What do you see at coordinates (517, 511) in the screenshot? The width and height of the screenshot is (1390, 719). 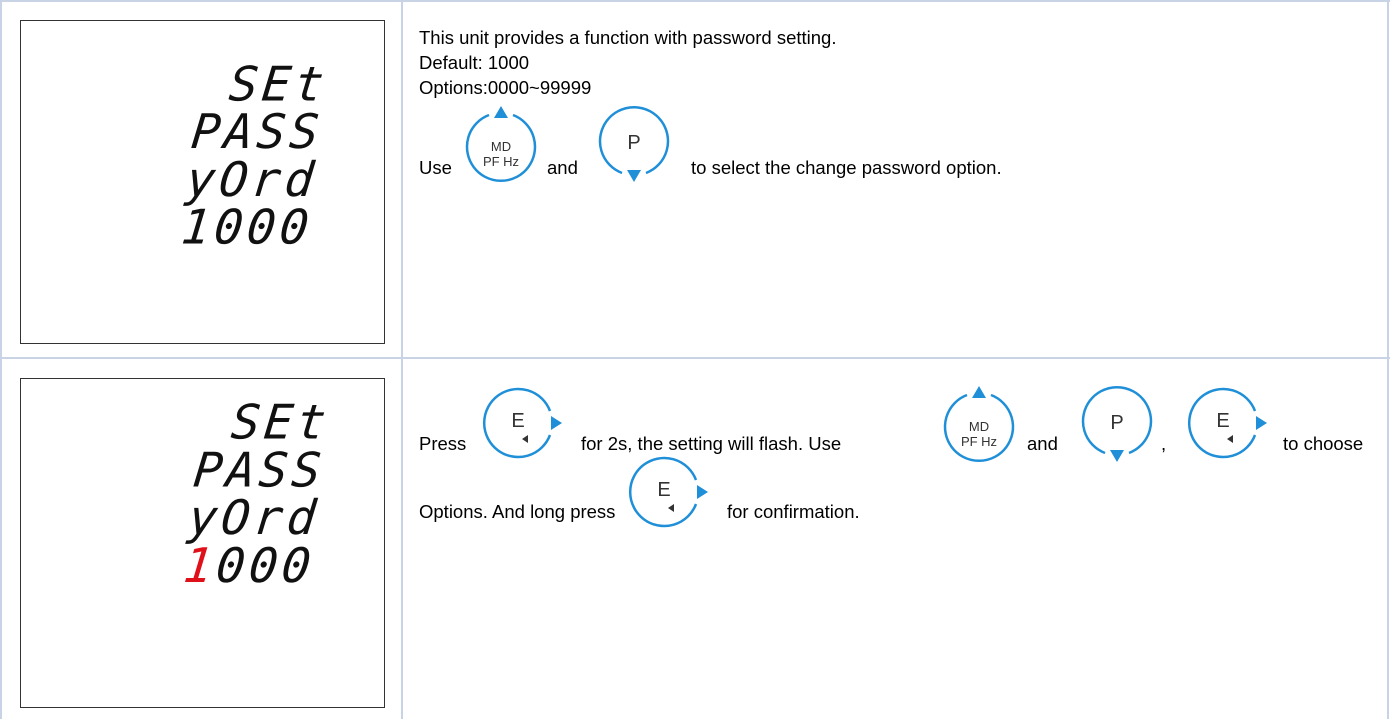 I see `row2-options-line: Options. And long press` at bounding box center [517, 511].